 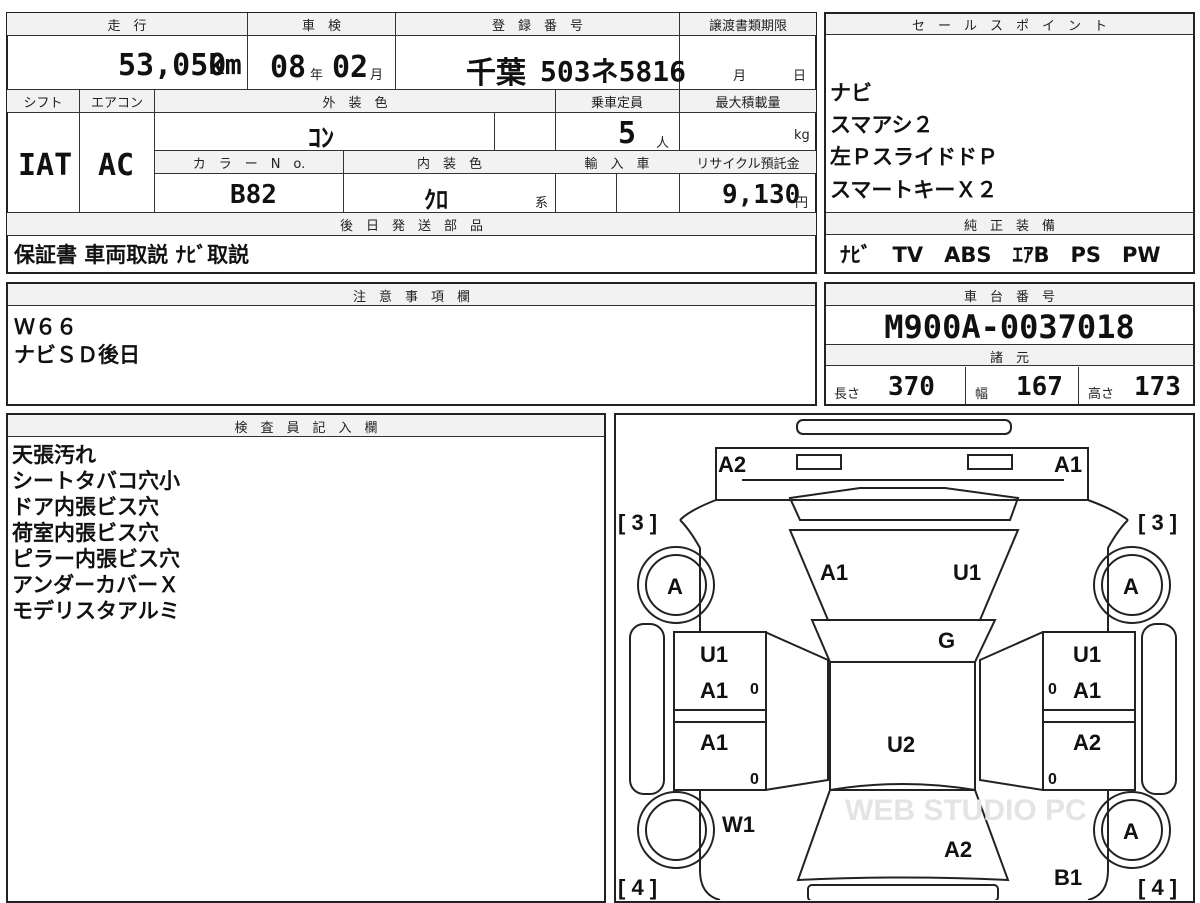 What do you see at coordinates (225, 64) in the screenshot?
I see `mileage-unit: km` at bounding box center [225, 64].